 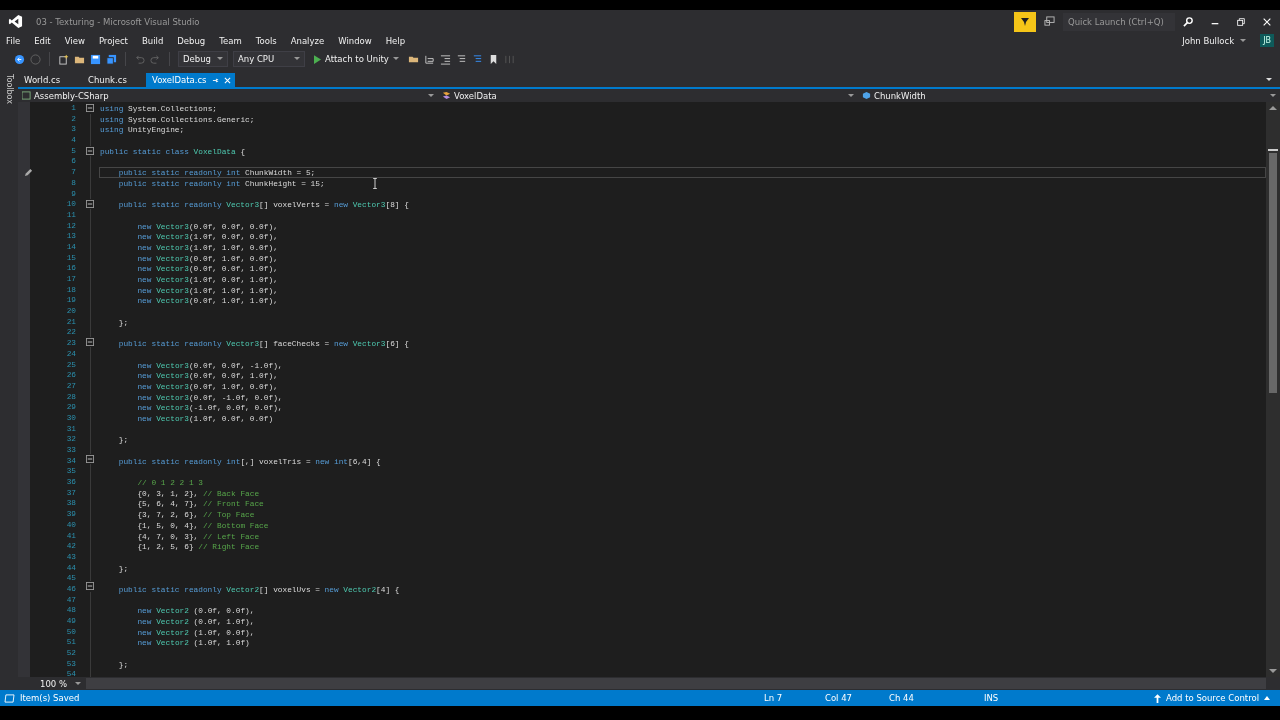 What do you see at coordinates (52, 683) in the screenshot?
I see `zoom-dropdown: 100 %` at bounding box center [52, 683].